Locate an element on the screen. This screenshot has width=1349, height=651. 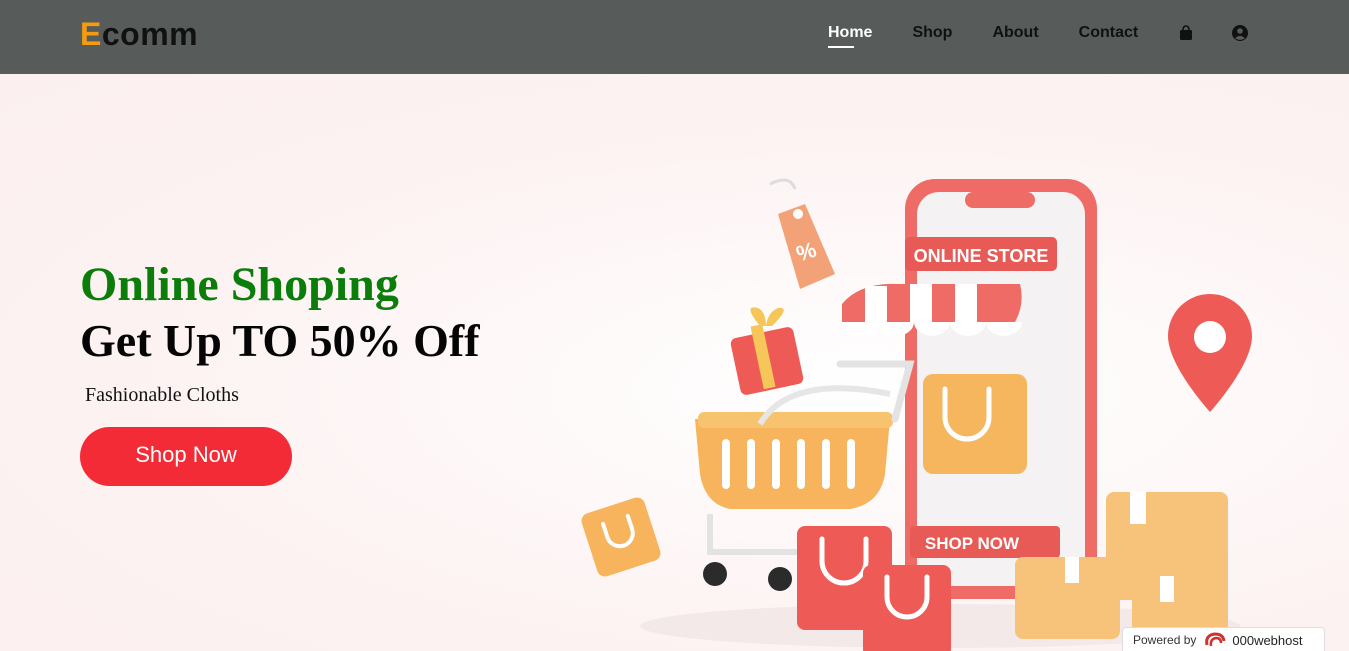
nav-menu: Home Shop About Contact is located at coordinates (1057, 36).